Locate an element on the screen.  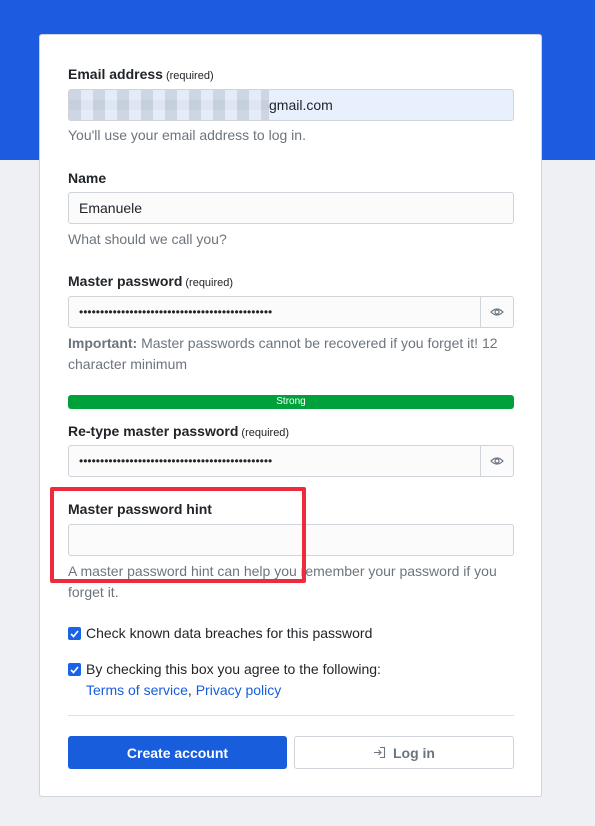
log-in-button: Log in is located at coordinates (404, 752).